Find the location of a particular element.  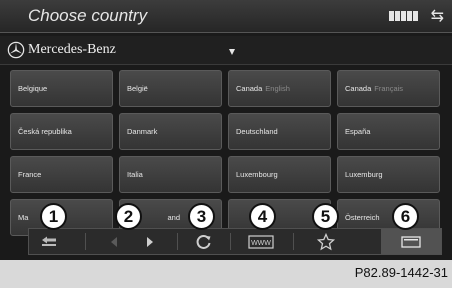

country-button: France is located at coordinates (61, 174).